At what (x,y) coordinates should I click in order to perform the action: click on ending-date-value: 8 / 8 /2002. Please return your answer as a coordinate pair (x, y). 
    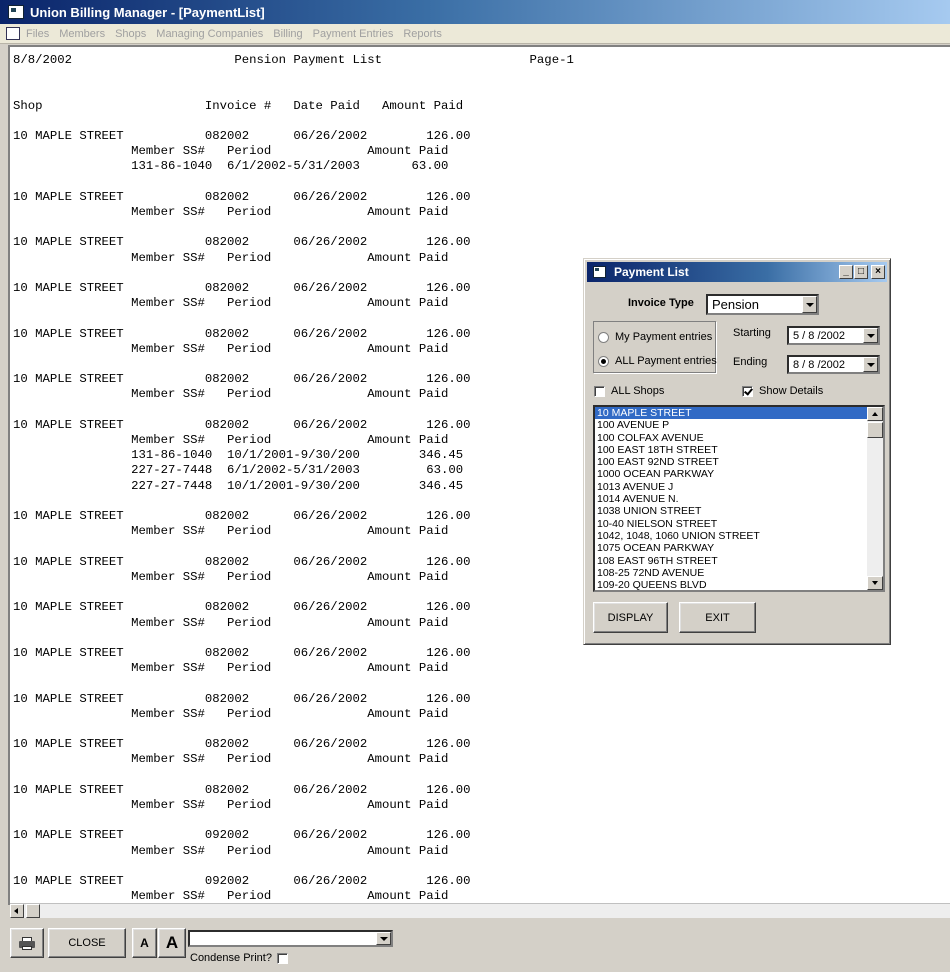
    Looking at the image, I should click on (819, 364).